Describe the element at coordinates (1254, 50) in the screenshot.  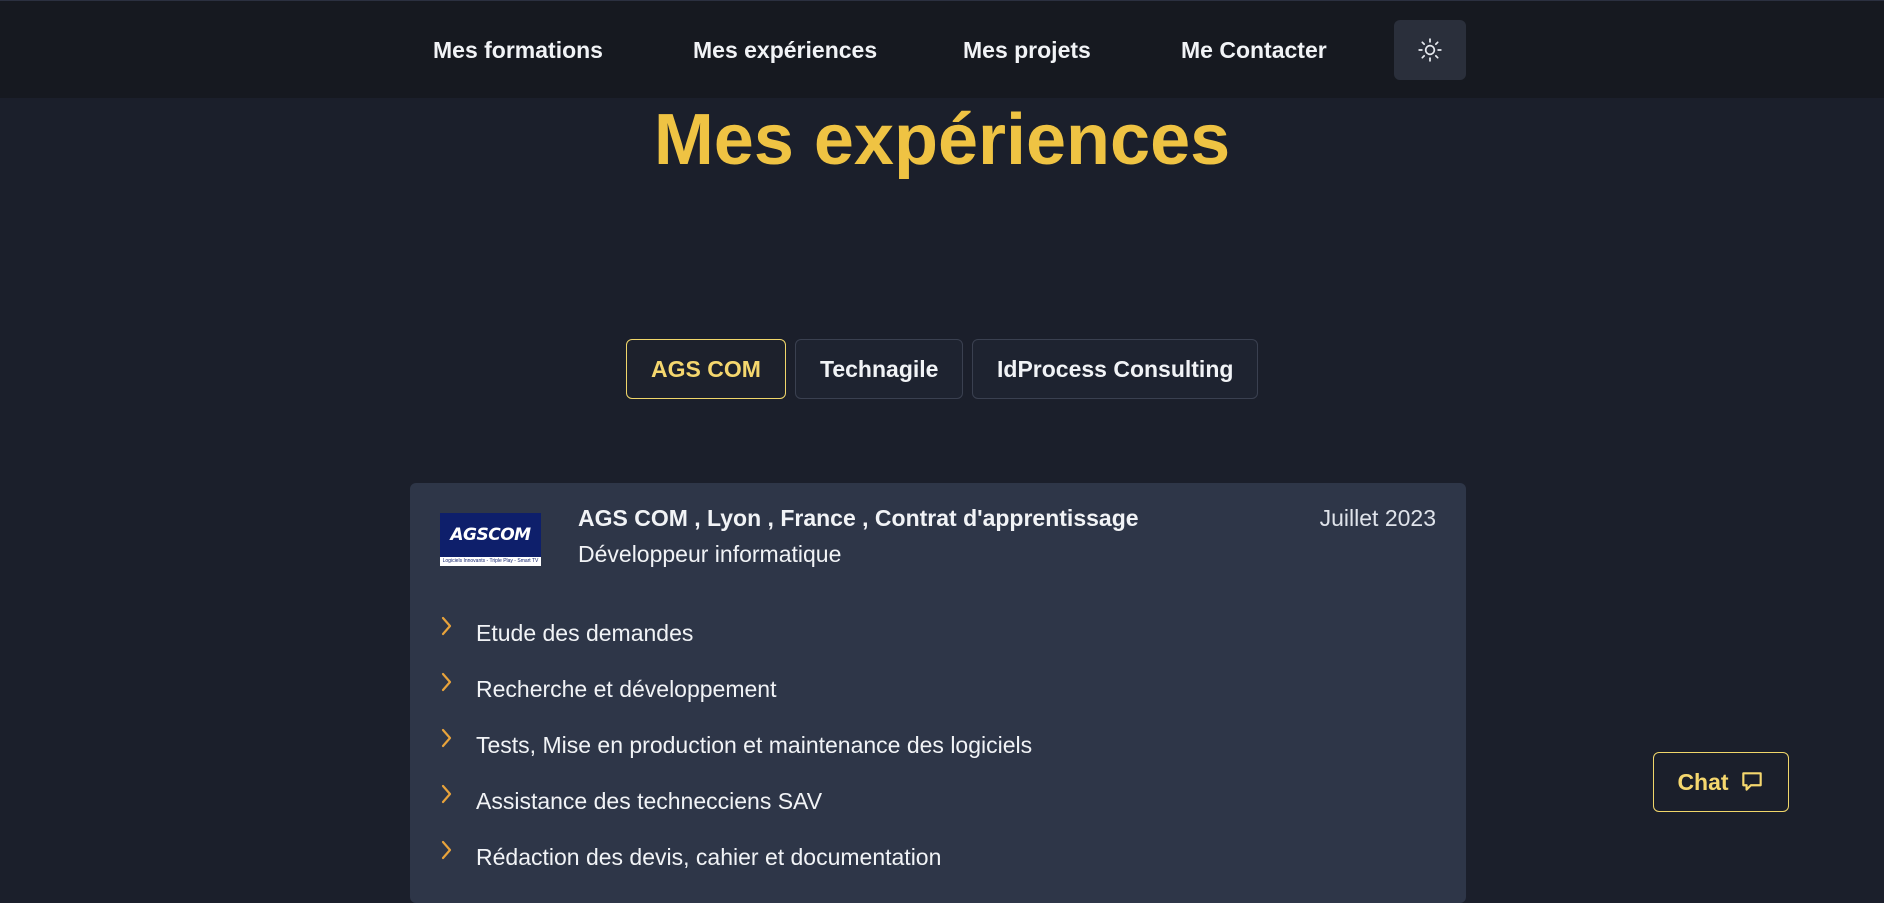
I see `nav-link-contact: Me Contacter` at that location.